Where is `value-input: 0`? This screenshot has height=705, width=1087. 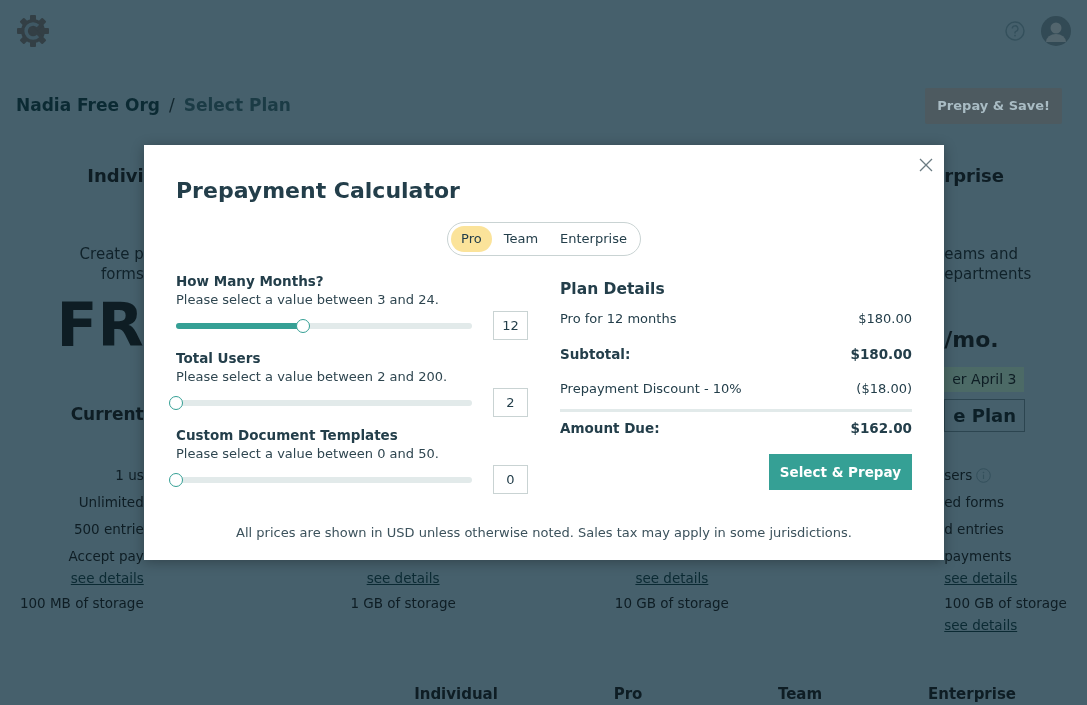 value-input: 0 is located at coordinates (510, 479).